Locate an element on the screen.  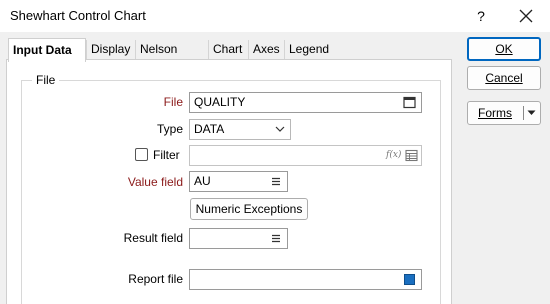
tab-nelson-rules: Nelson Rules is located at coordinates (171, 57).